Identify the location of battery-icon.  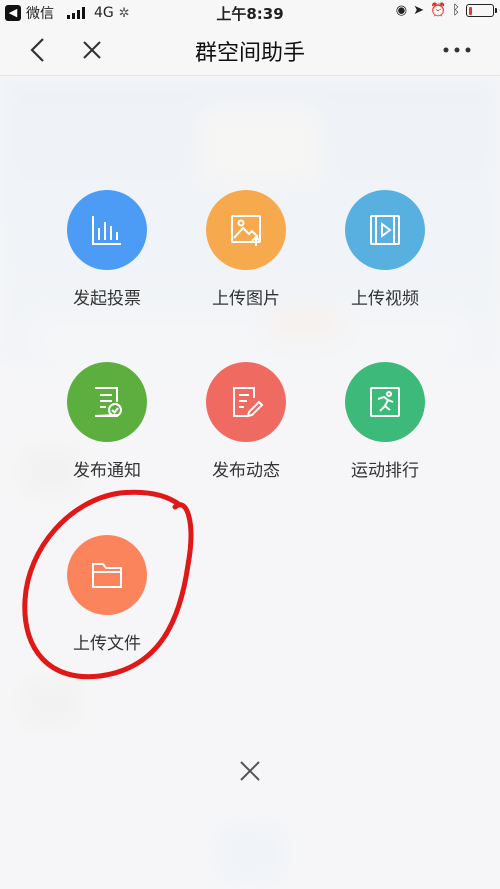
(481, 10).